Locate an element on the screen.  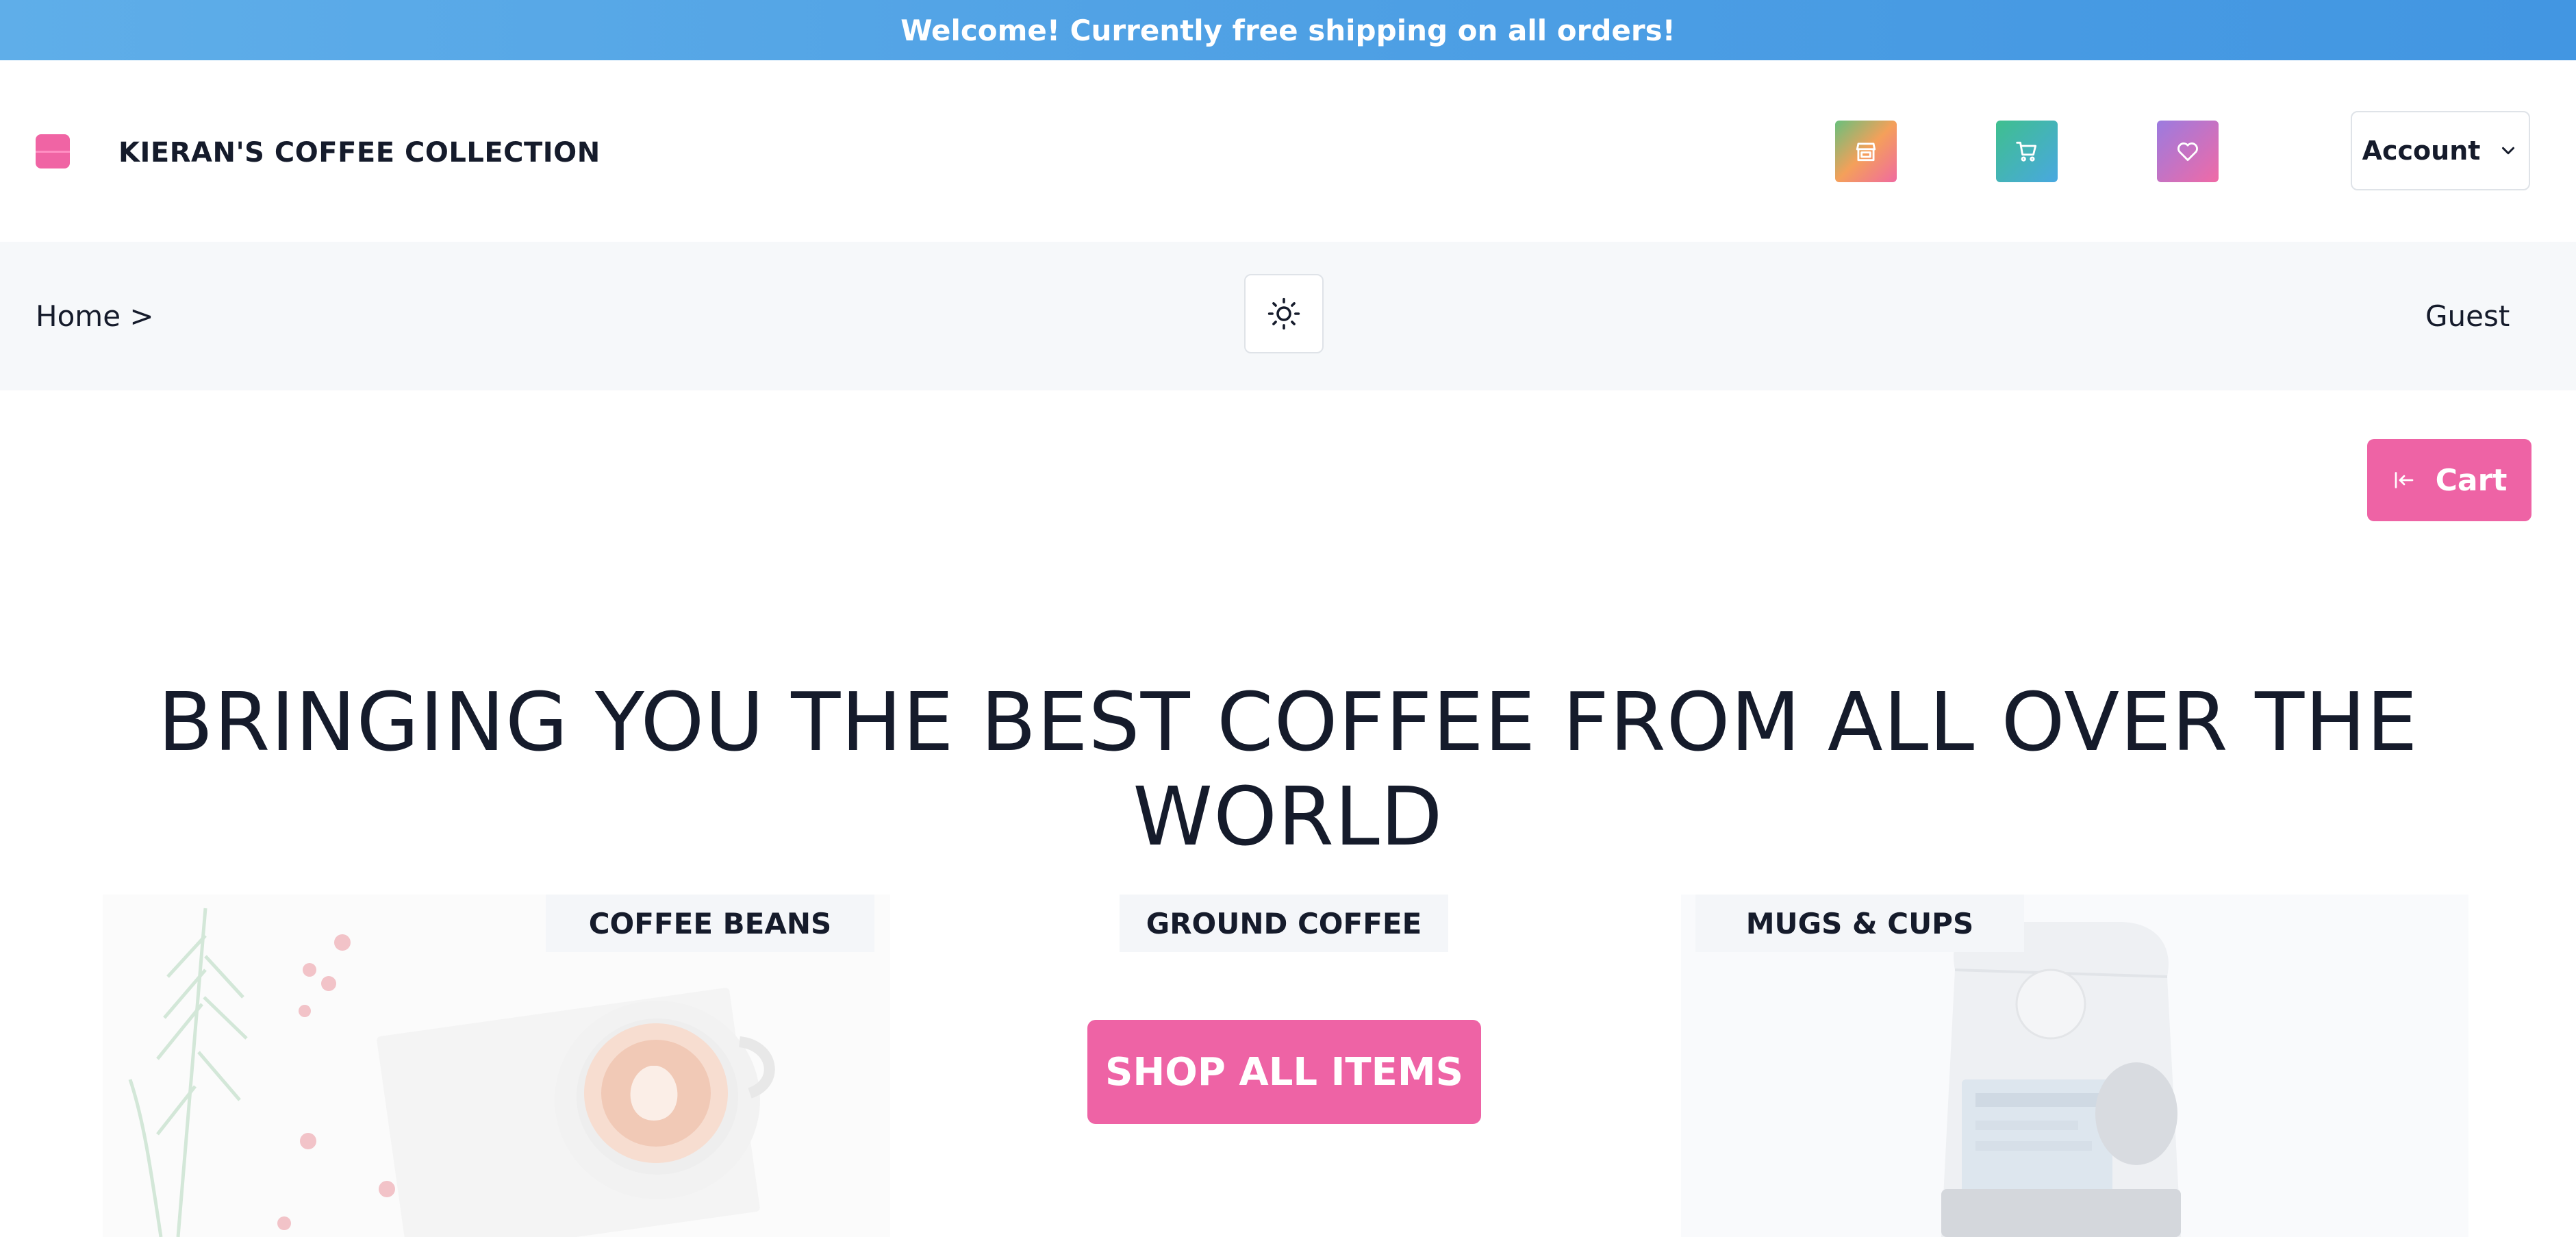
site-brand: KIERAN'S COFFEE COLLECTION is located at coordinates (359, 152).